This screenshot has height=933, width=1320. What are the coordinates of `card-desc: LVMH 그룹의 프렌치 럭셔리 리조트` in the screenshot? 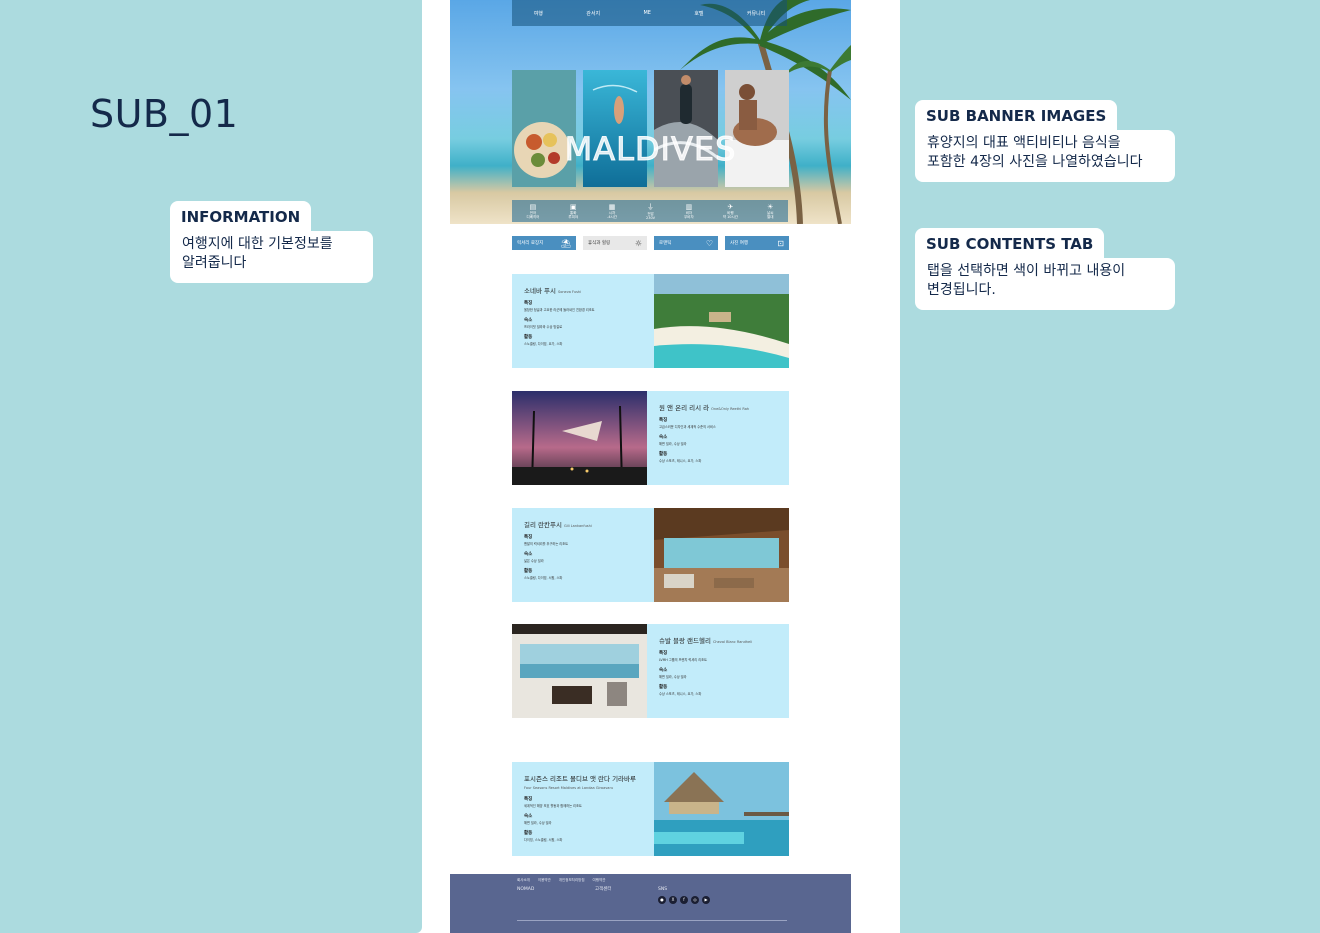 It's located at (683, 660).